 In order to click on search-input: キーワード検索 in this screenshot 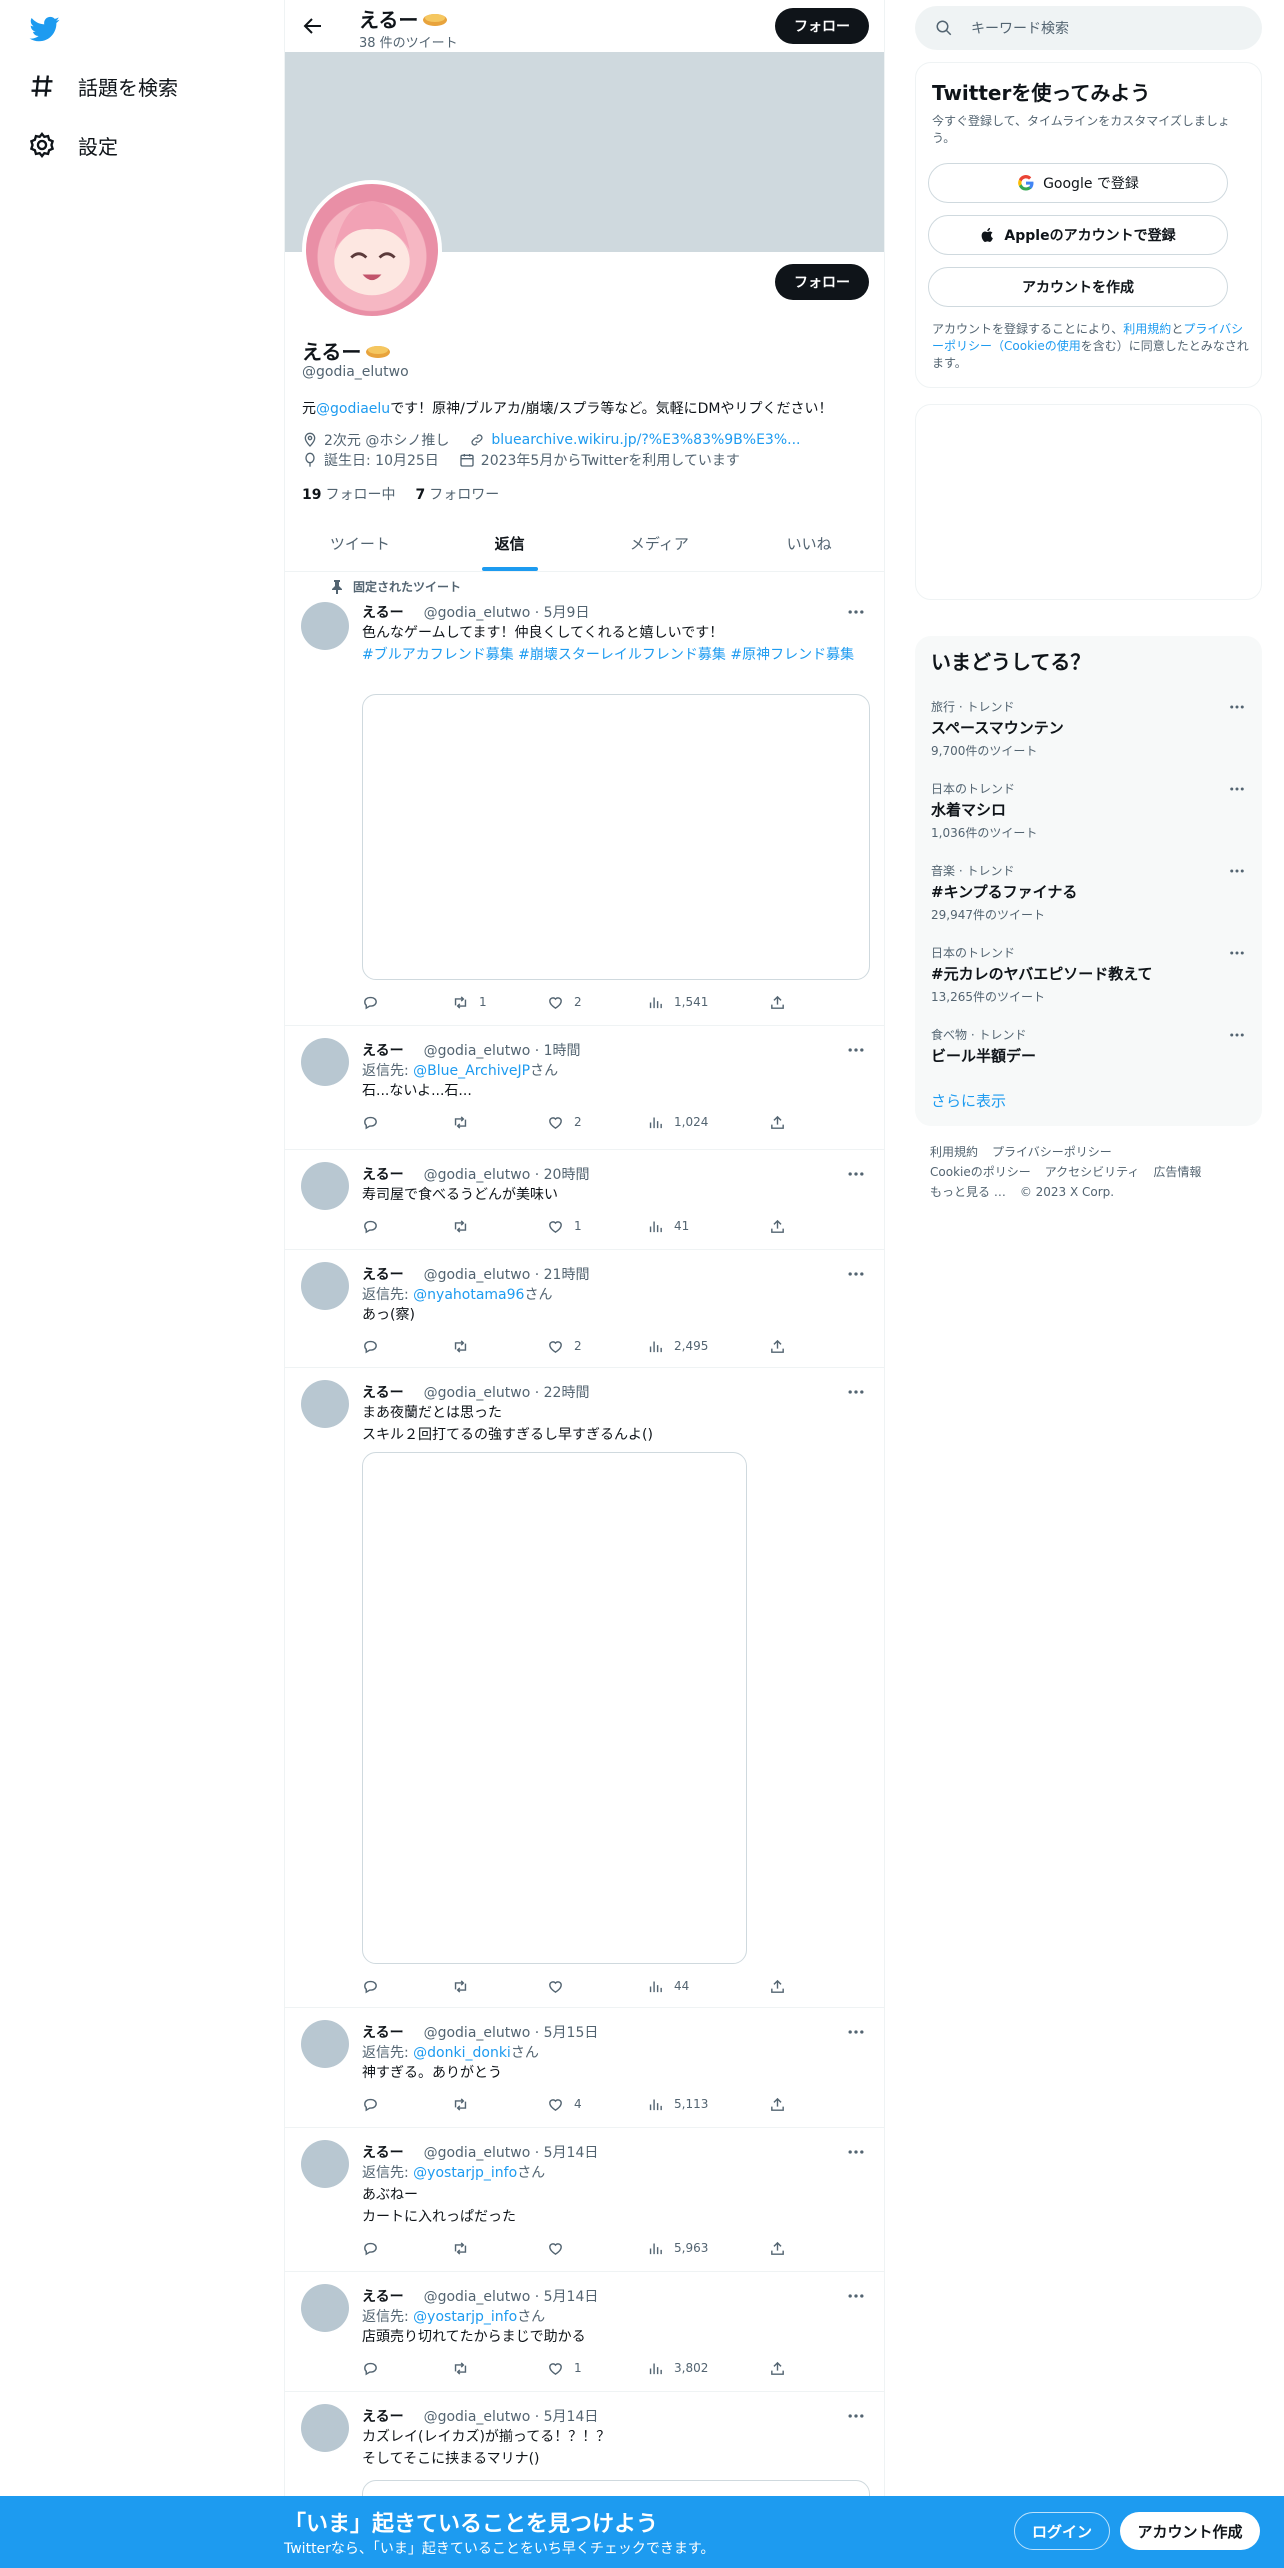, I will do `click(1088, 28)`.